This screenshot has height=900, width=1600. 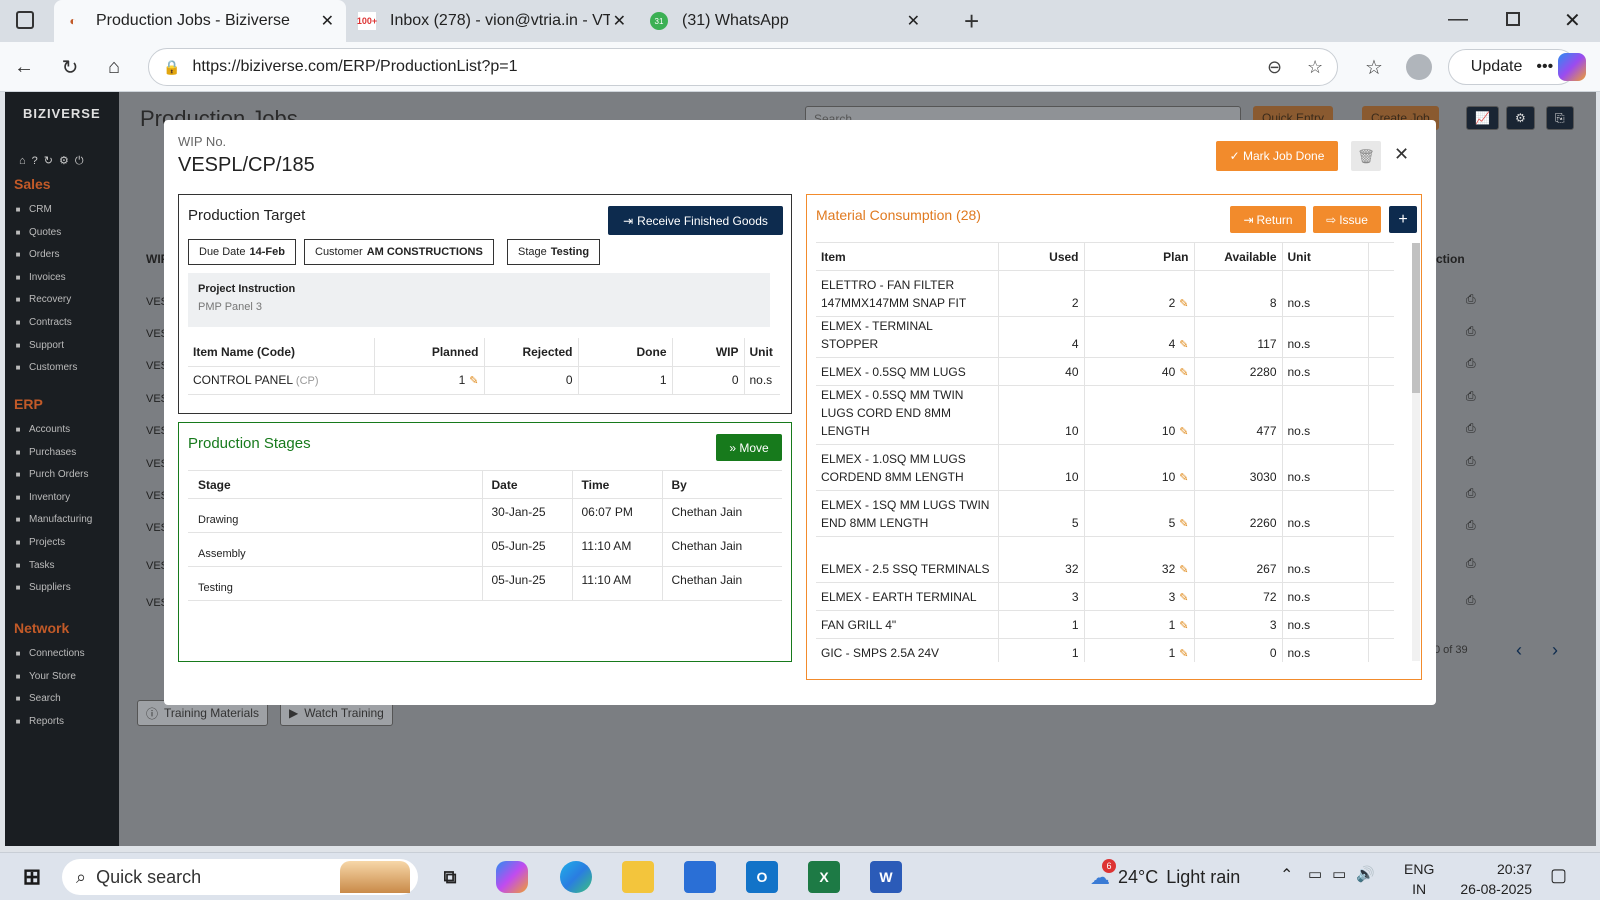 What do you see at coordinates (42, 565) in the screenshot?
I see `sidebar-item-label: Tasks` at bounding box center [42, 565].